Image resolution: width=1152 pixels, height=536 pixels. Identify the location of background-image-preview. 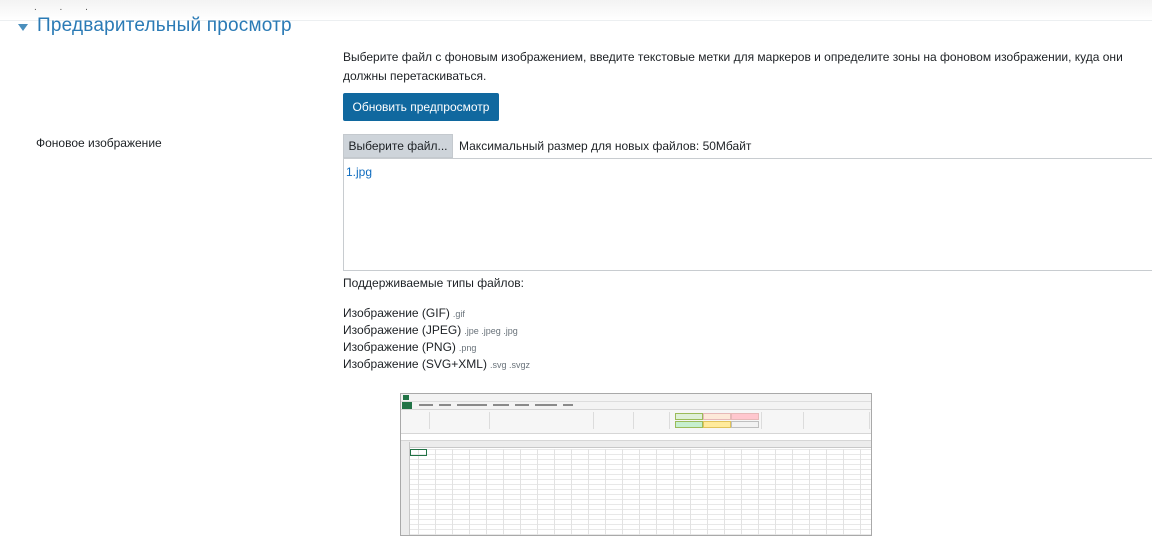
(636, 464).